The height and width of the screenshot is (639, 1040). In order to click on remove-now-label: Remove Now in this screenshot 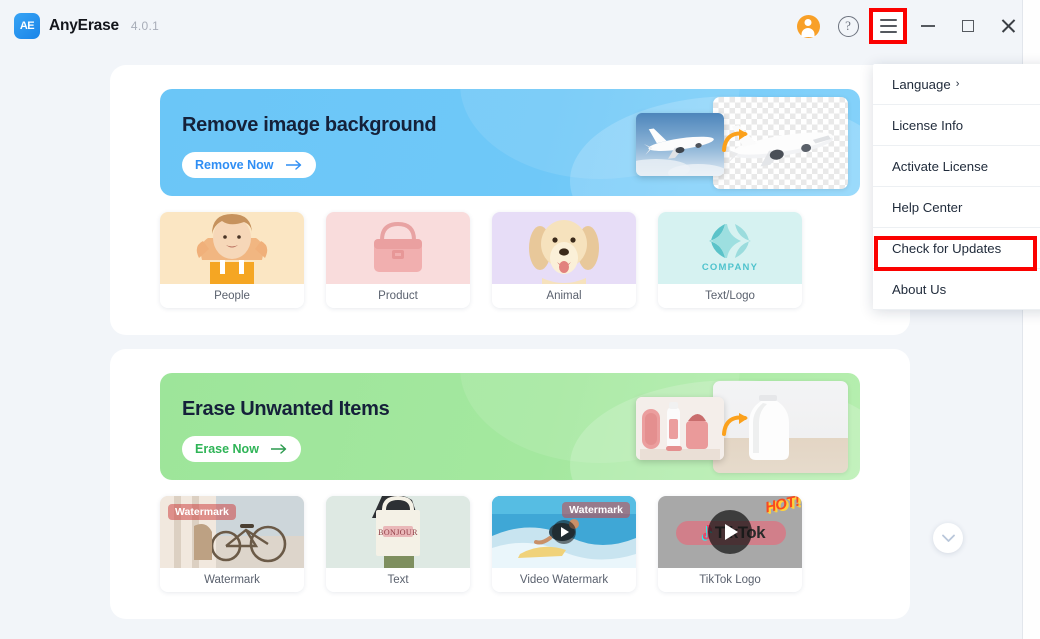, I will do `click(234, 165)`.